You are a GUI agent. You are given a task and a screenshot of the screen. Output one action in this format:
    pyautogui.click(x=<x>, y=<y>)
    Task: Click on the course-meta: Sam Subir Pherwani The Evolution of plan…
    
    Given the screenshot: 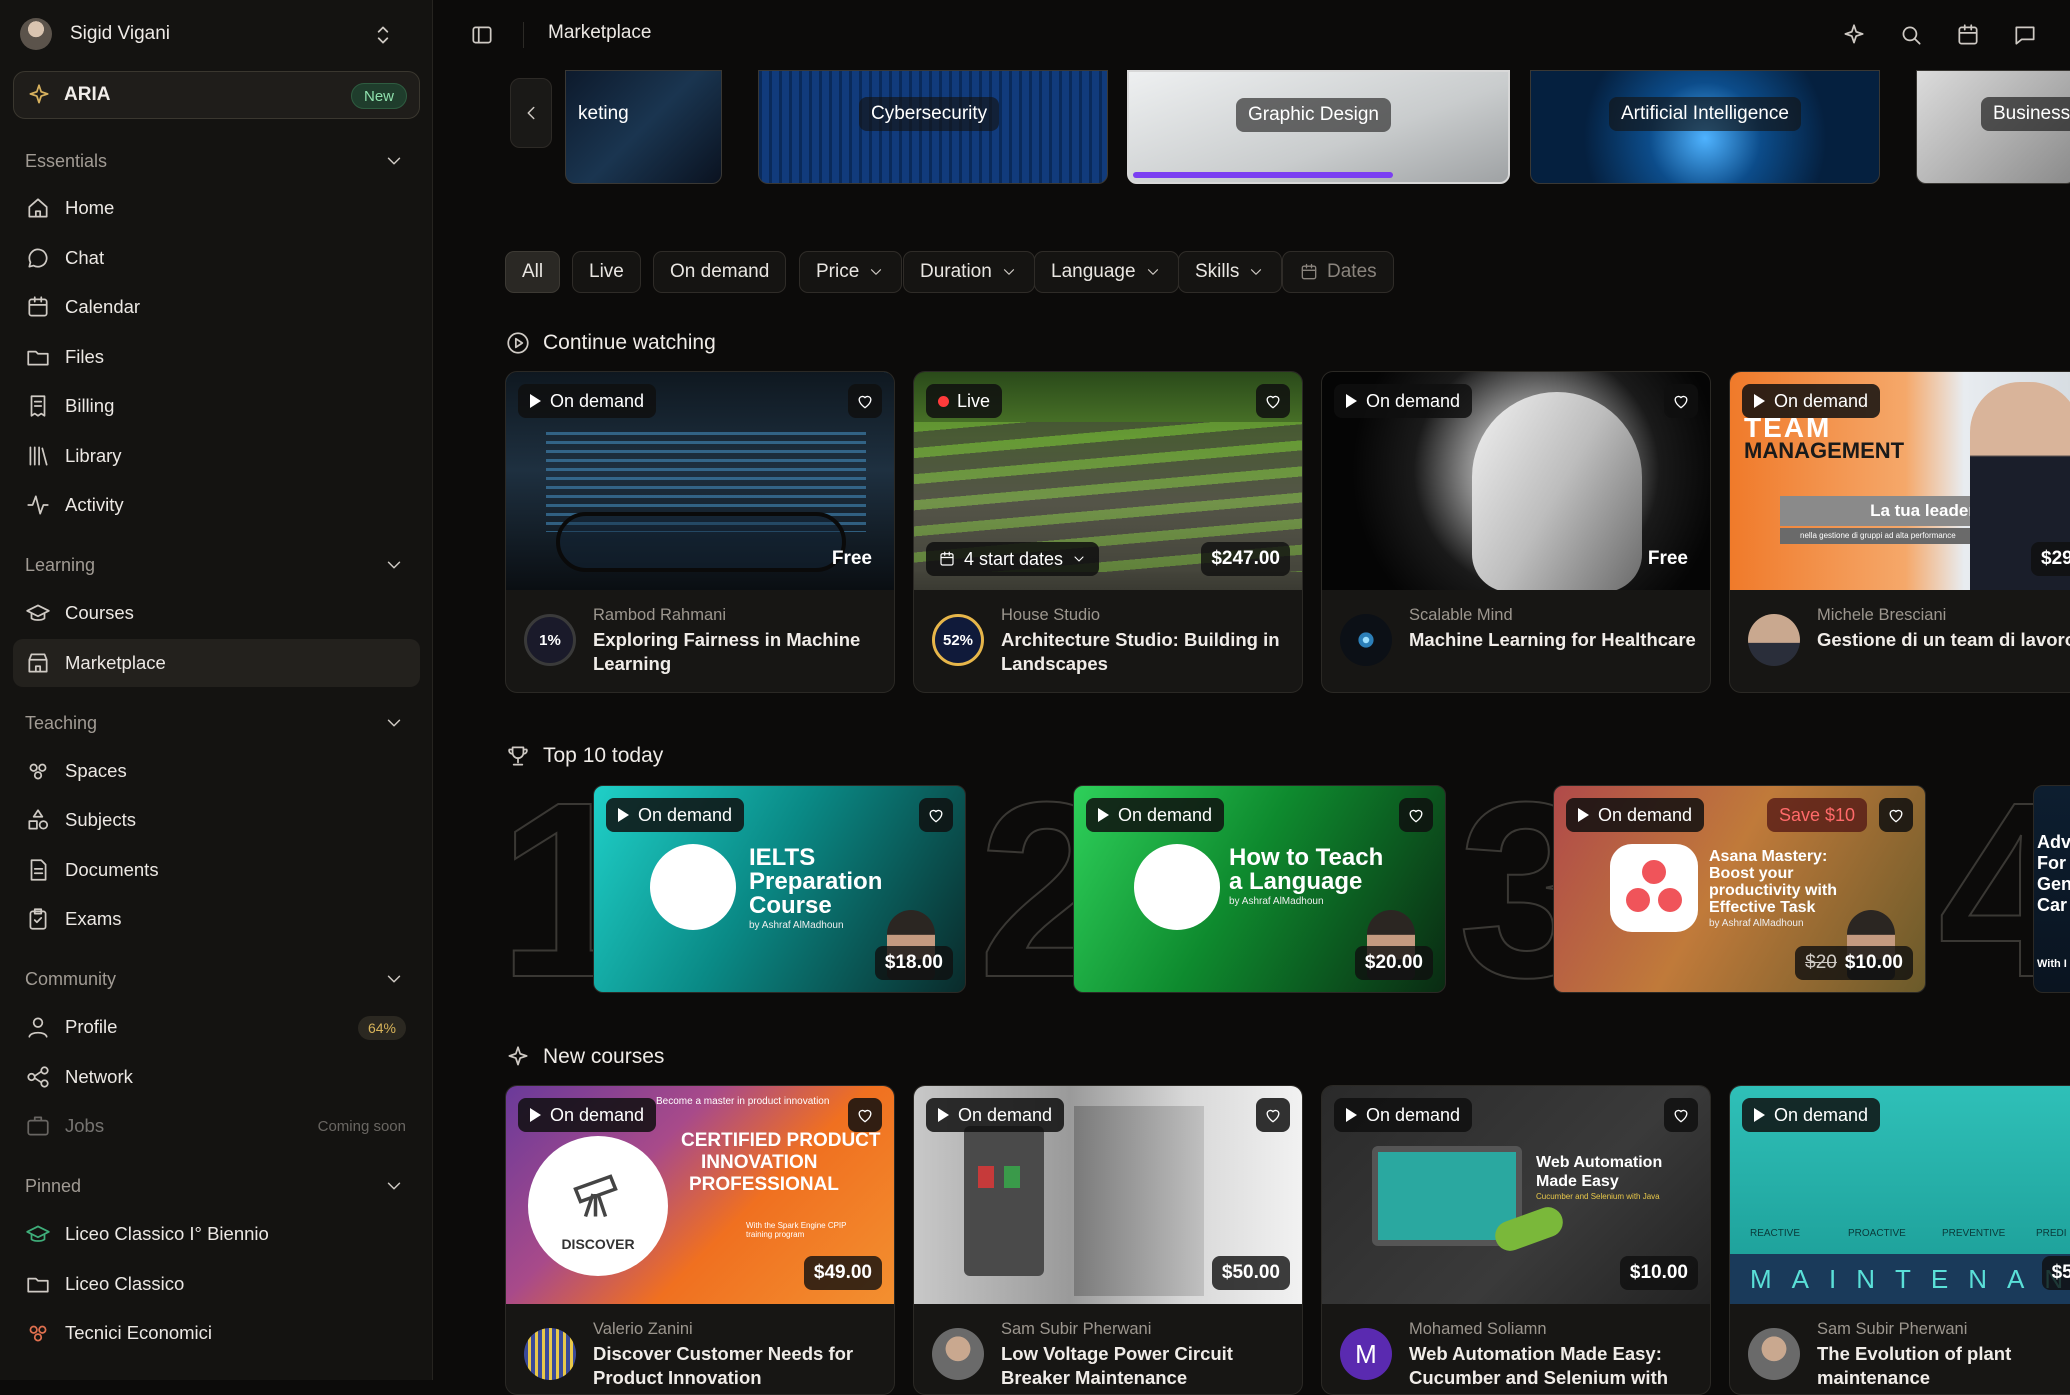 What is the action you would take?
    pyautogui.click(x=1900, y=1349)
    